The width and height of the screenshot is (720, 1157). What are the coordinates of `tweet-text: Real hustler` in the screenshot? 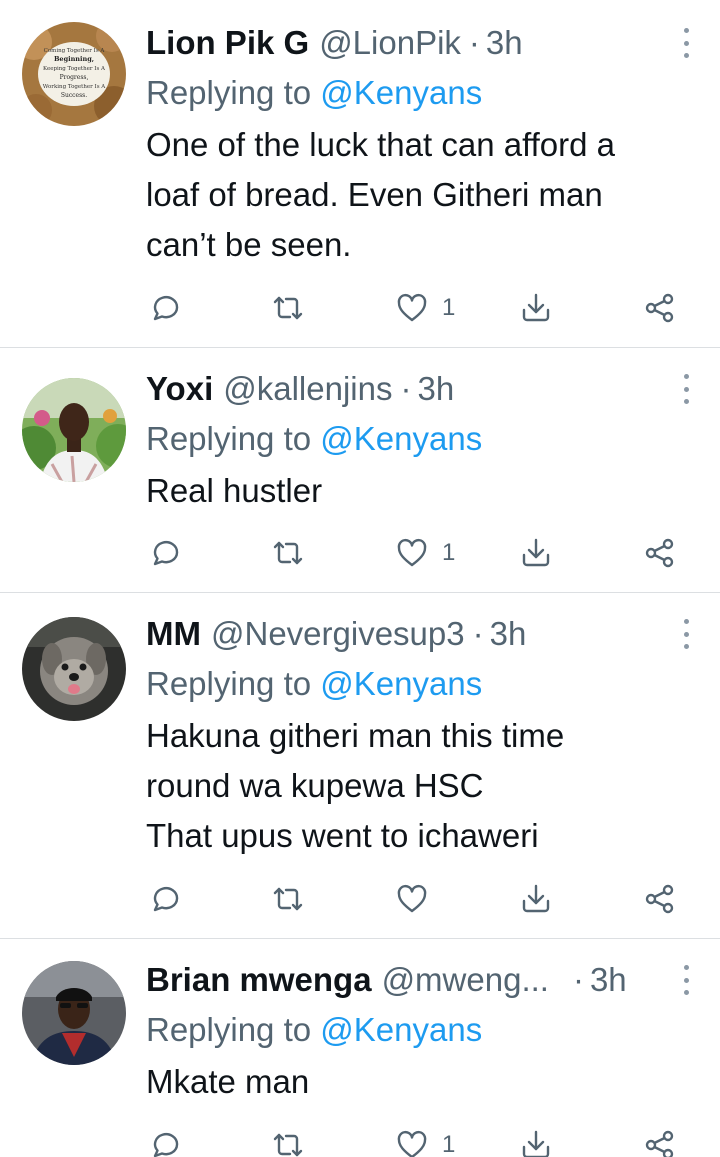 It's located at (234, 490).